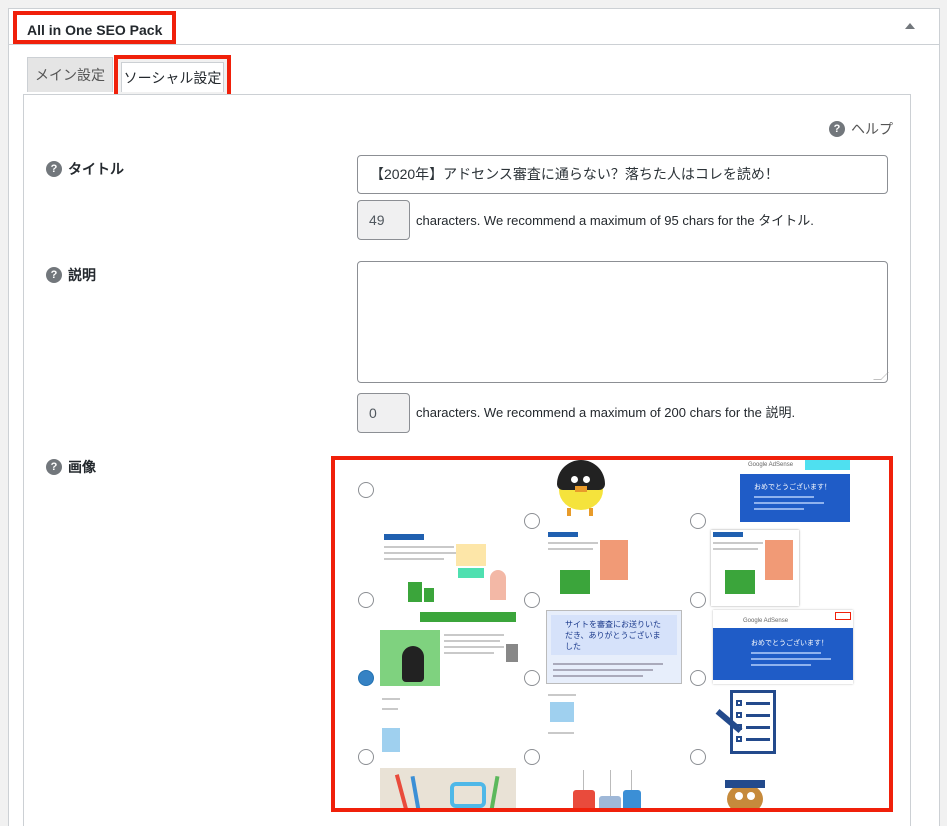 The width and height of the screenshot is (947, 826). Describe the element at coordinates (474, 27) in the screenshot. I see `postbox-header: All in One SEO Pack` at that location.